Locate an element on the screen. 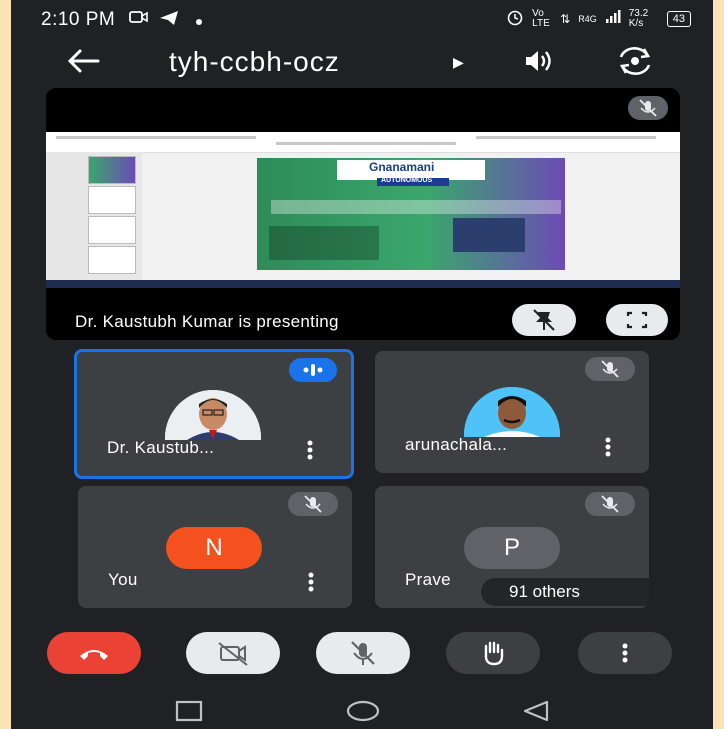 This screenshot has height=729, width=724. camera-off-icon is located at coordinates (233, 654).